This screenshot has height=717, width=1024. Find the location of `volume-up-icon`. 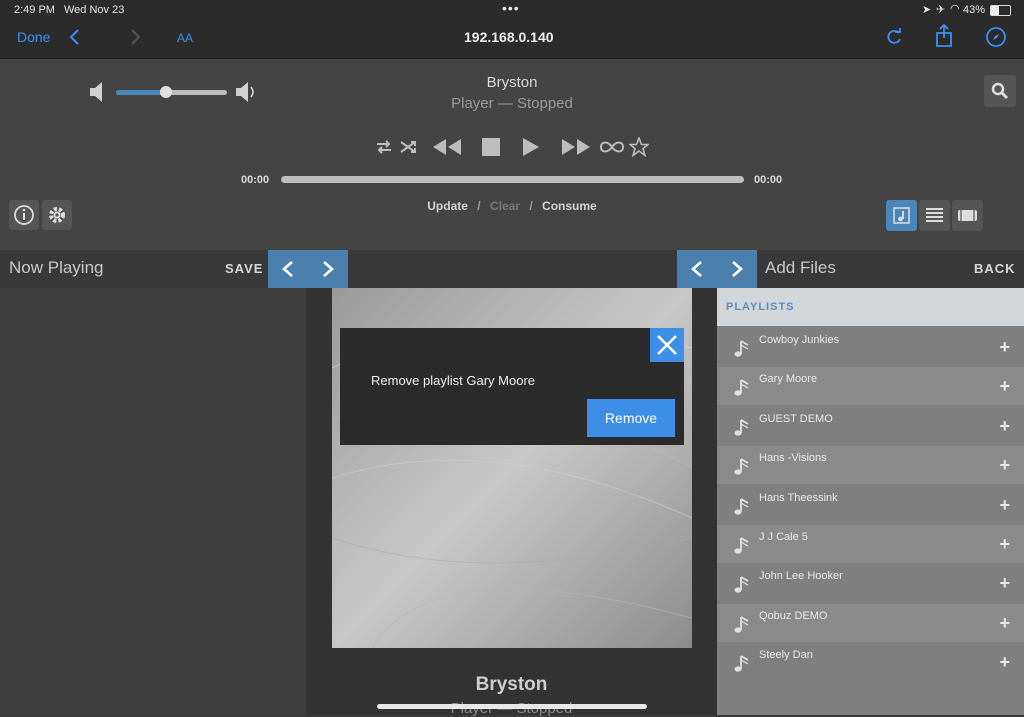

volume-up-icon is located at coordinates (246, 92).